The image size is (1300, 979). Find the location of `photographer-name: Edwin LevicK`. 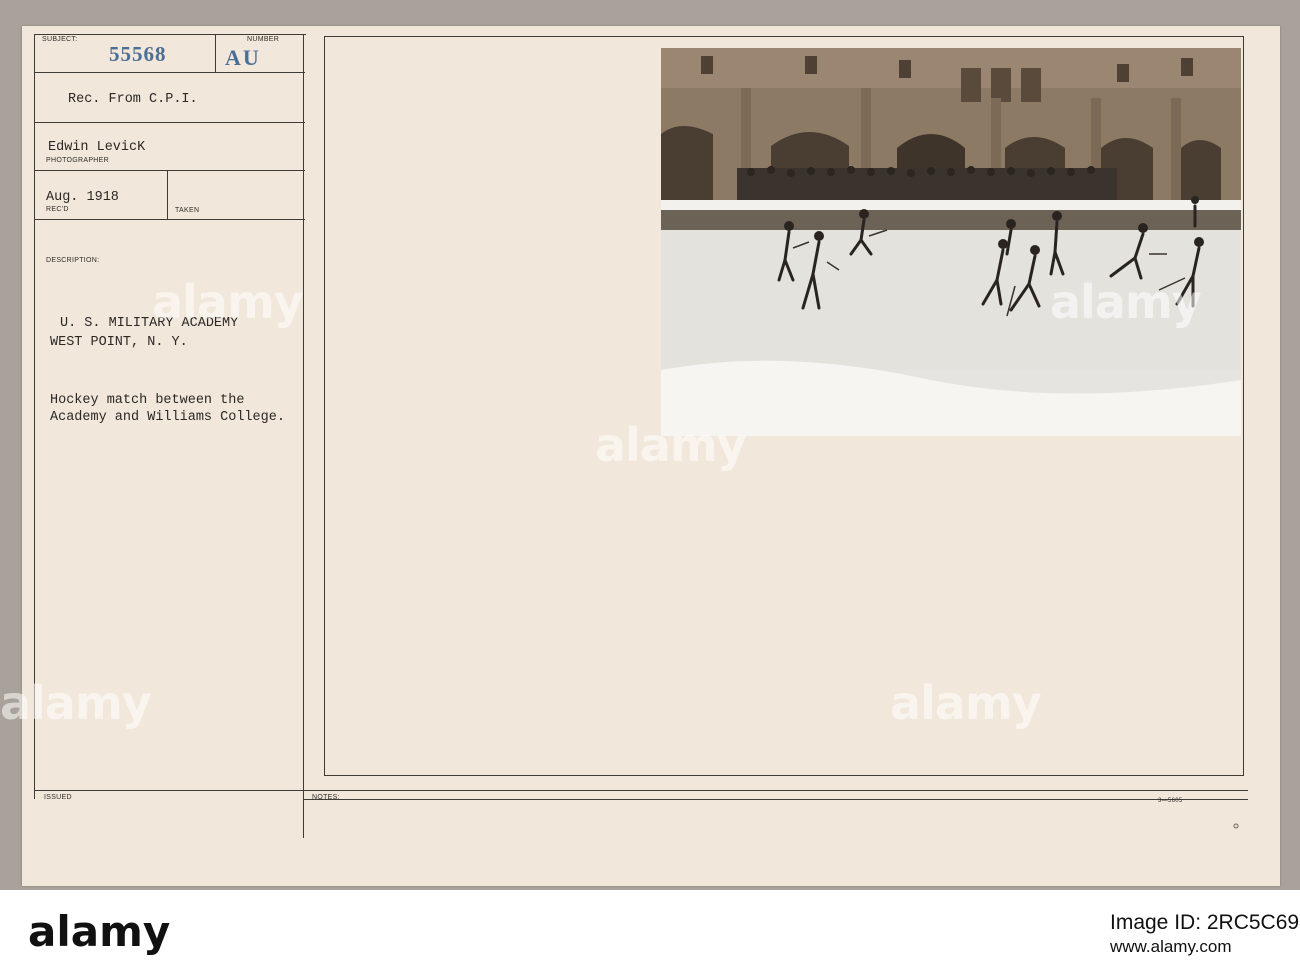

photographer-name: Edwin LevicK is located at coordinates (97, 147).